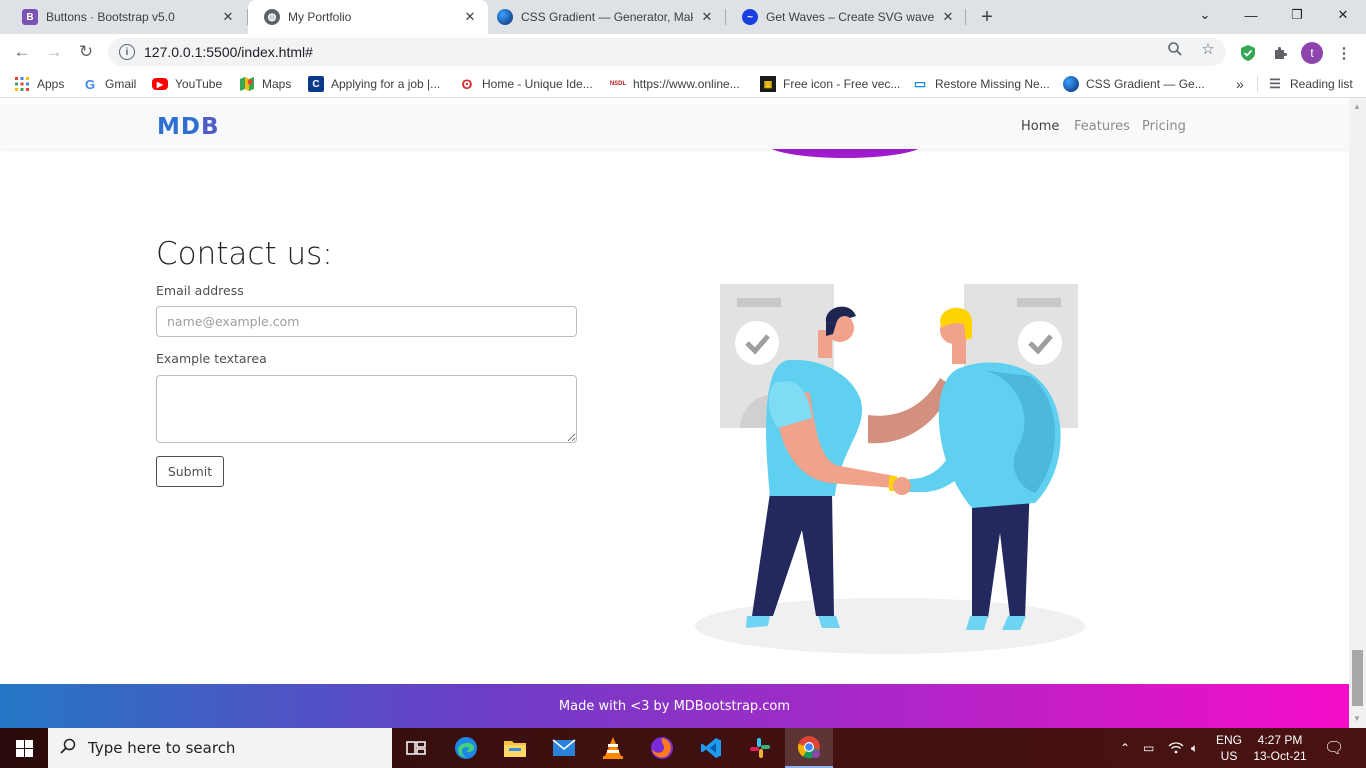  Describe the element at coordinates (1229, 740) in the screenshot. I see `lang-line-1: ENG` at that location.